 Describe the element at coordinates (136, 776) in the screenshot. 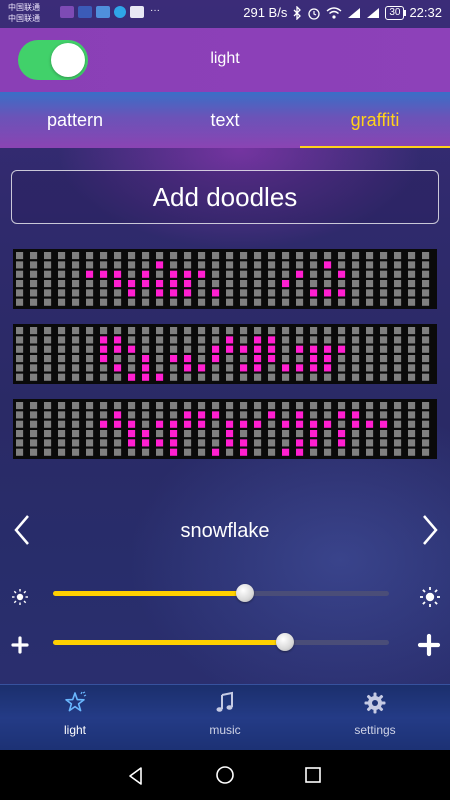

I see `back-icon` at that location.